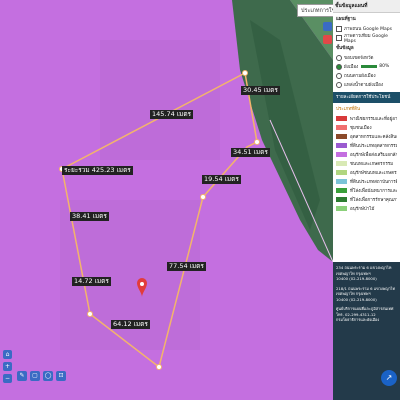 This screenshot has height=400, width=400. I want to click on info-icon, so click(327, 39).